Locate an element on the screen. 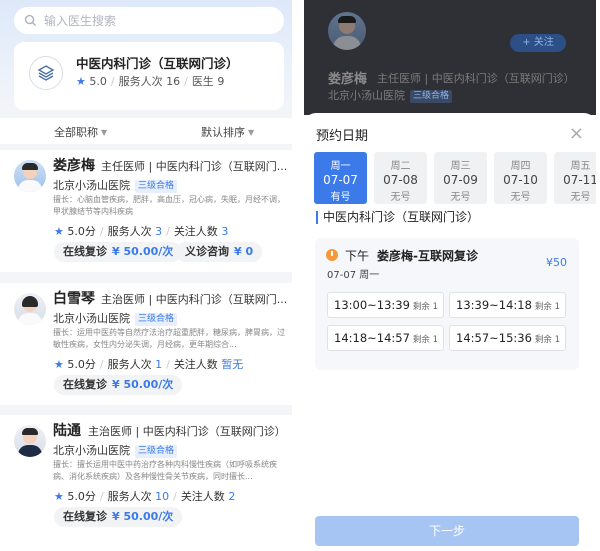 This screenshot has width=600, height=551. date-option: 周一 07-07 有号 is located at coordinates (340, 178).